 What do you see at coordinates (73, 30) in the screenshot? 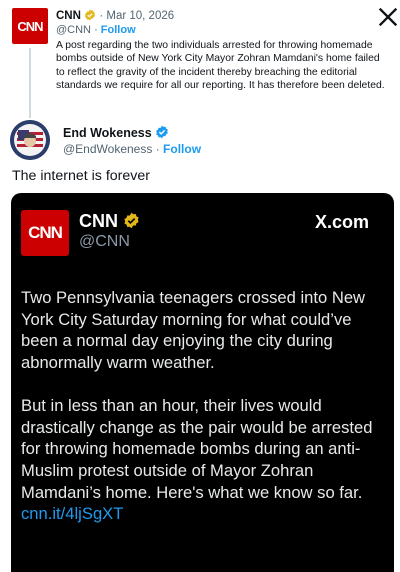
I see `quoted-author-handle: @CNN` at bounding box center [73, 30].